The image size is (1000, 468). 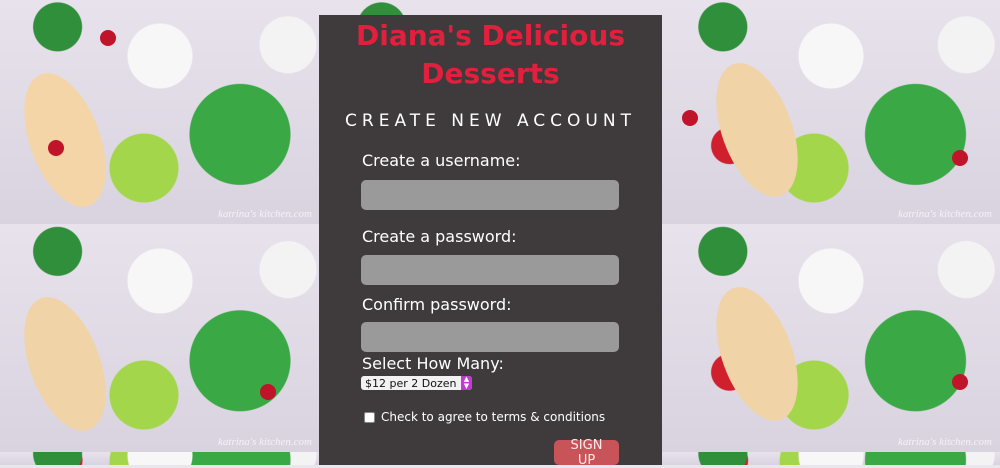 I want to click on password-input, so click(x=490, y=270).